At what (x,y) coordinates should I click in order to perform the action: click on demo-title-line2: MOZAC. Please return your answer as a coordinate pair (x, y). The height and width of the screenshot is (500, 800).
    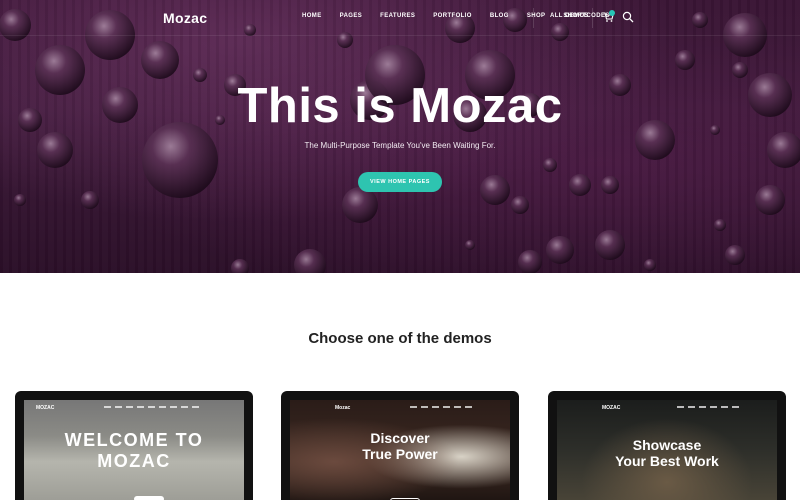
    Looking at the image, I should click on (134, 460).